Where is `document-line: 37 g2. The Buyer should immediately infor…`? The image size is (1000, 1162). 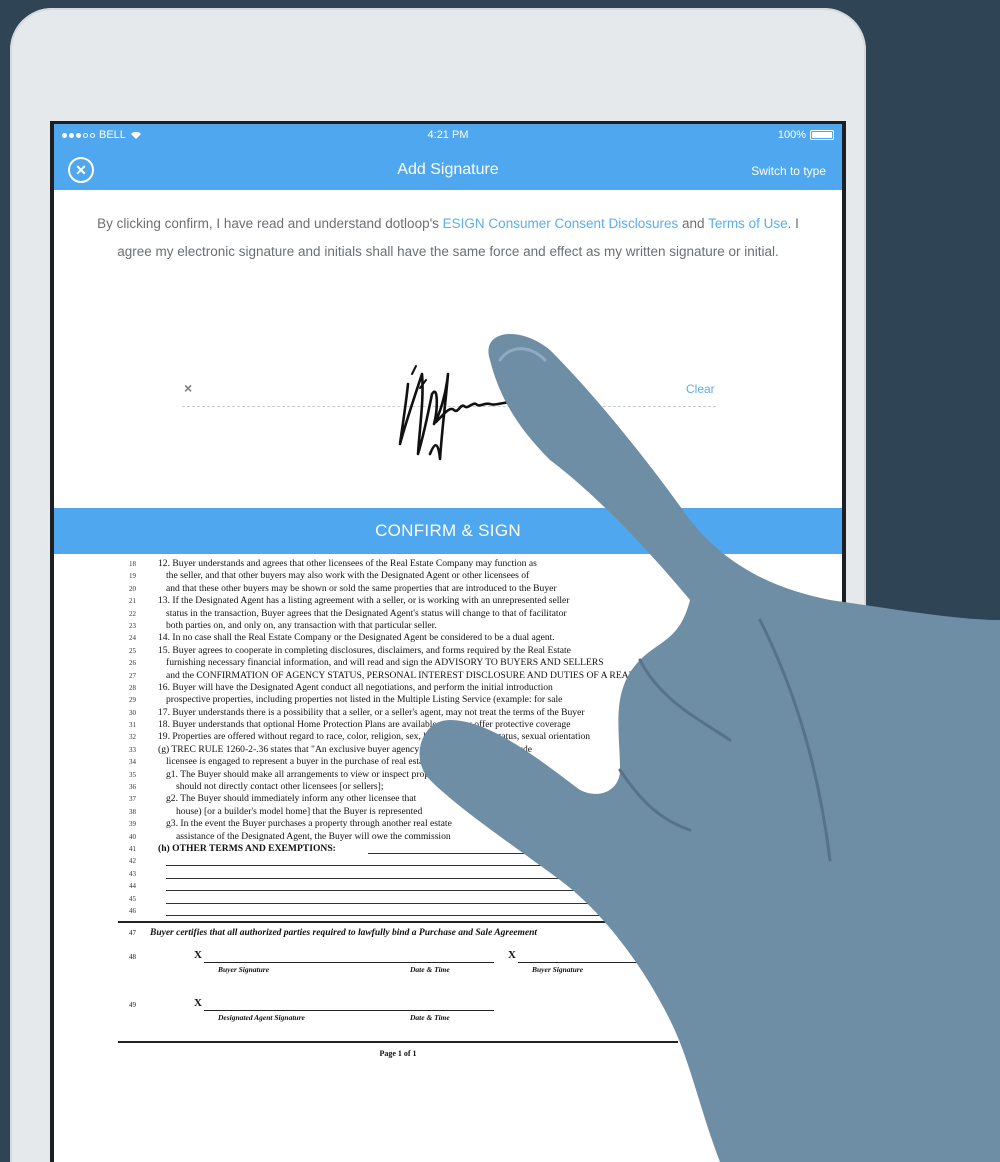
document-line: 37 g2. The Buyer should immediately infor… is located at coordinates (478, 799).